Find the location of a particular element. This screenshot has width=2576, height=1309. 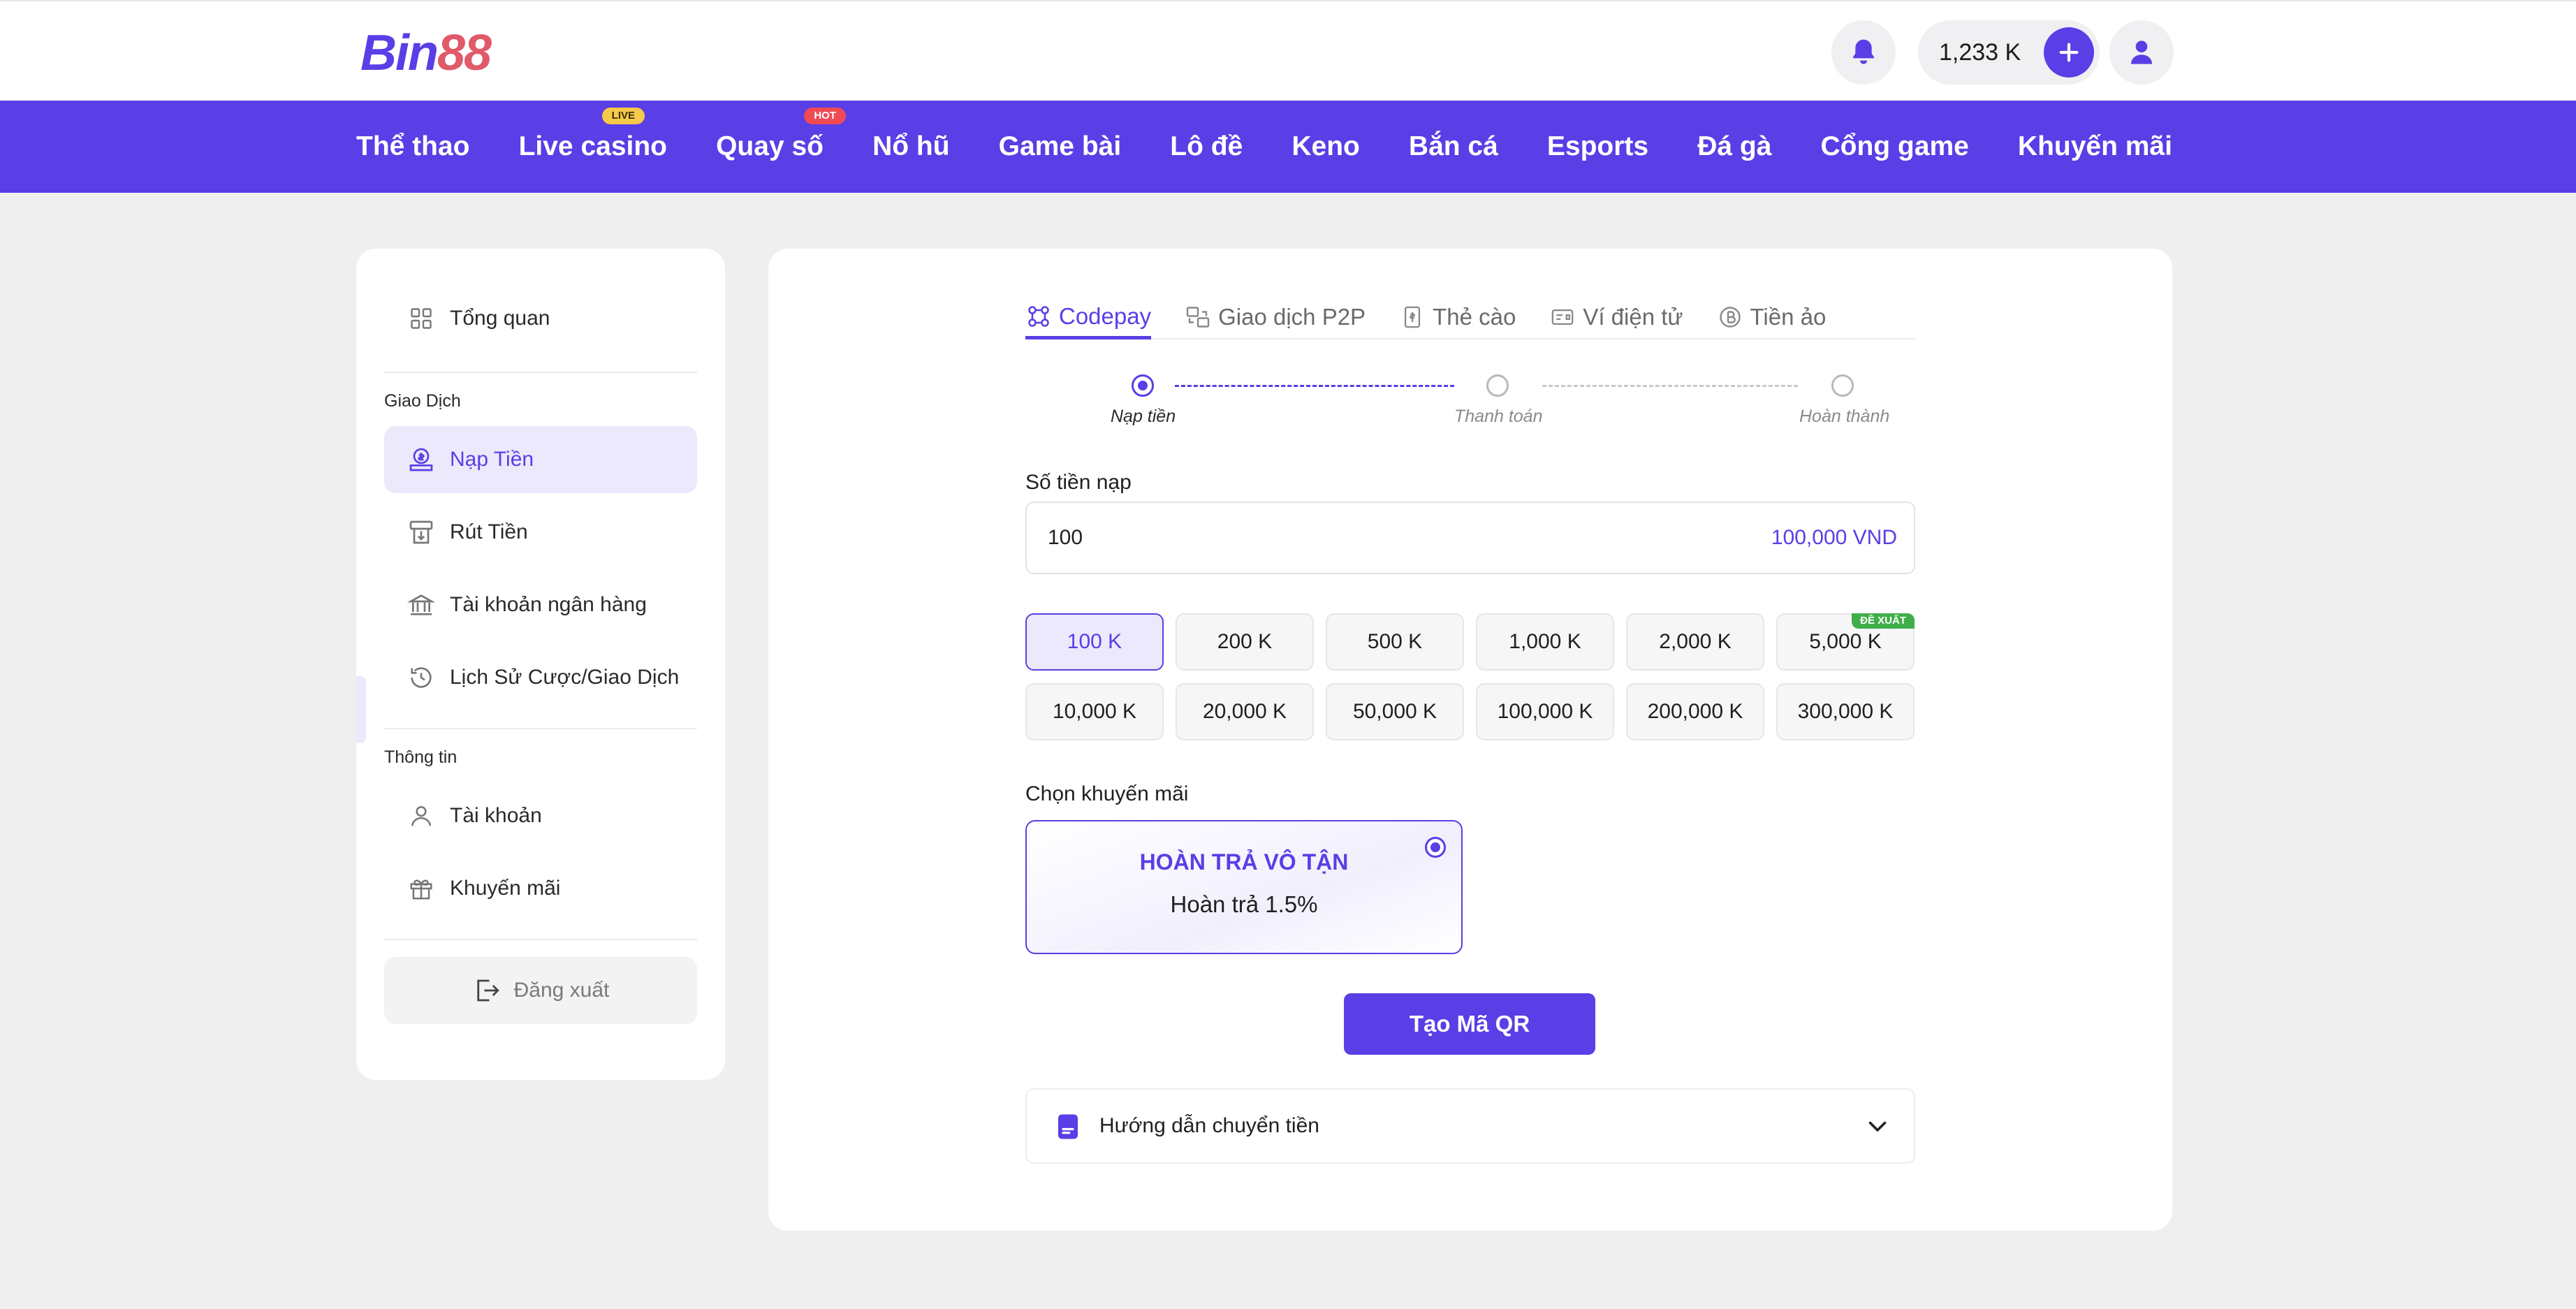

step-dot-deposit is located at coordinates (1143, 385).